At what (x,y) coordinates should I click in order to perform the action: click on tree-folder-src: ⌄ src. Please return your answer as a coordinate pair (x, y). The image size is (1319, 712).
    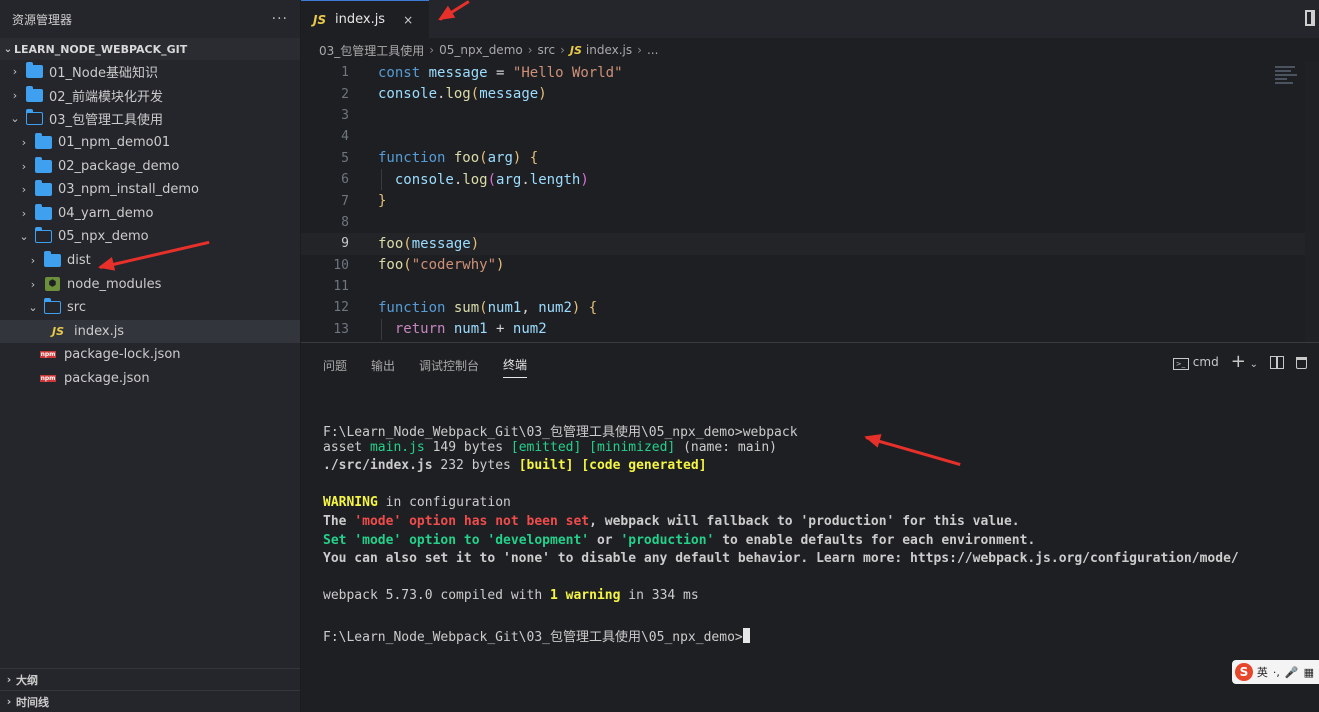
    Looking at the image, I should click on (150, 308).